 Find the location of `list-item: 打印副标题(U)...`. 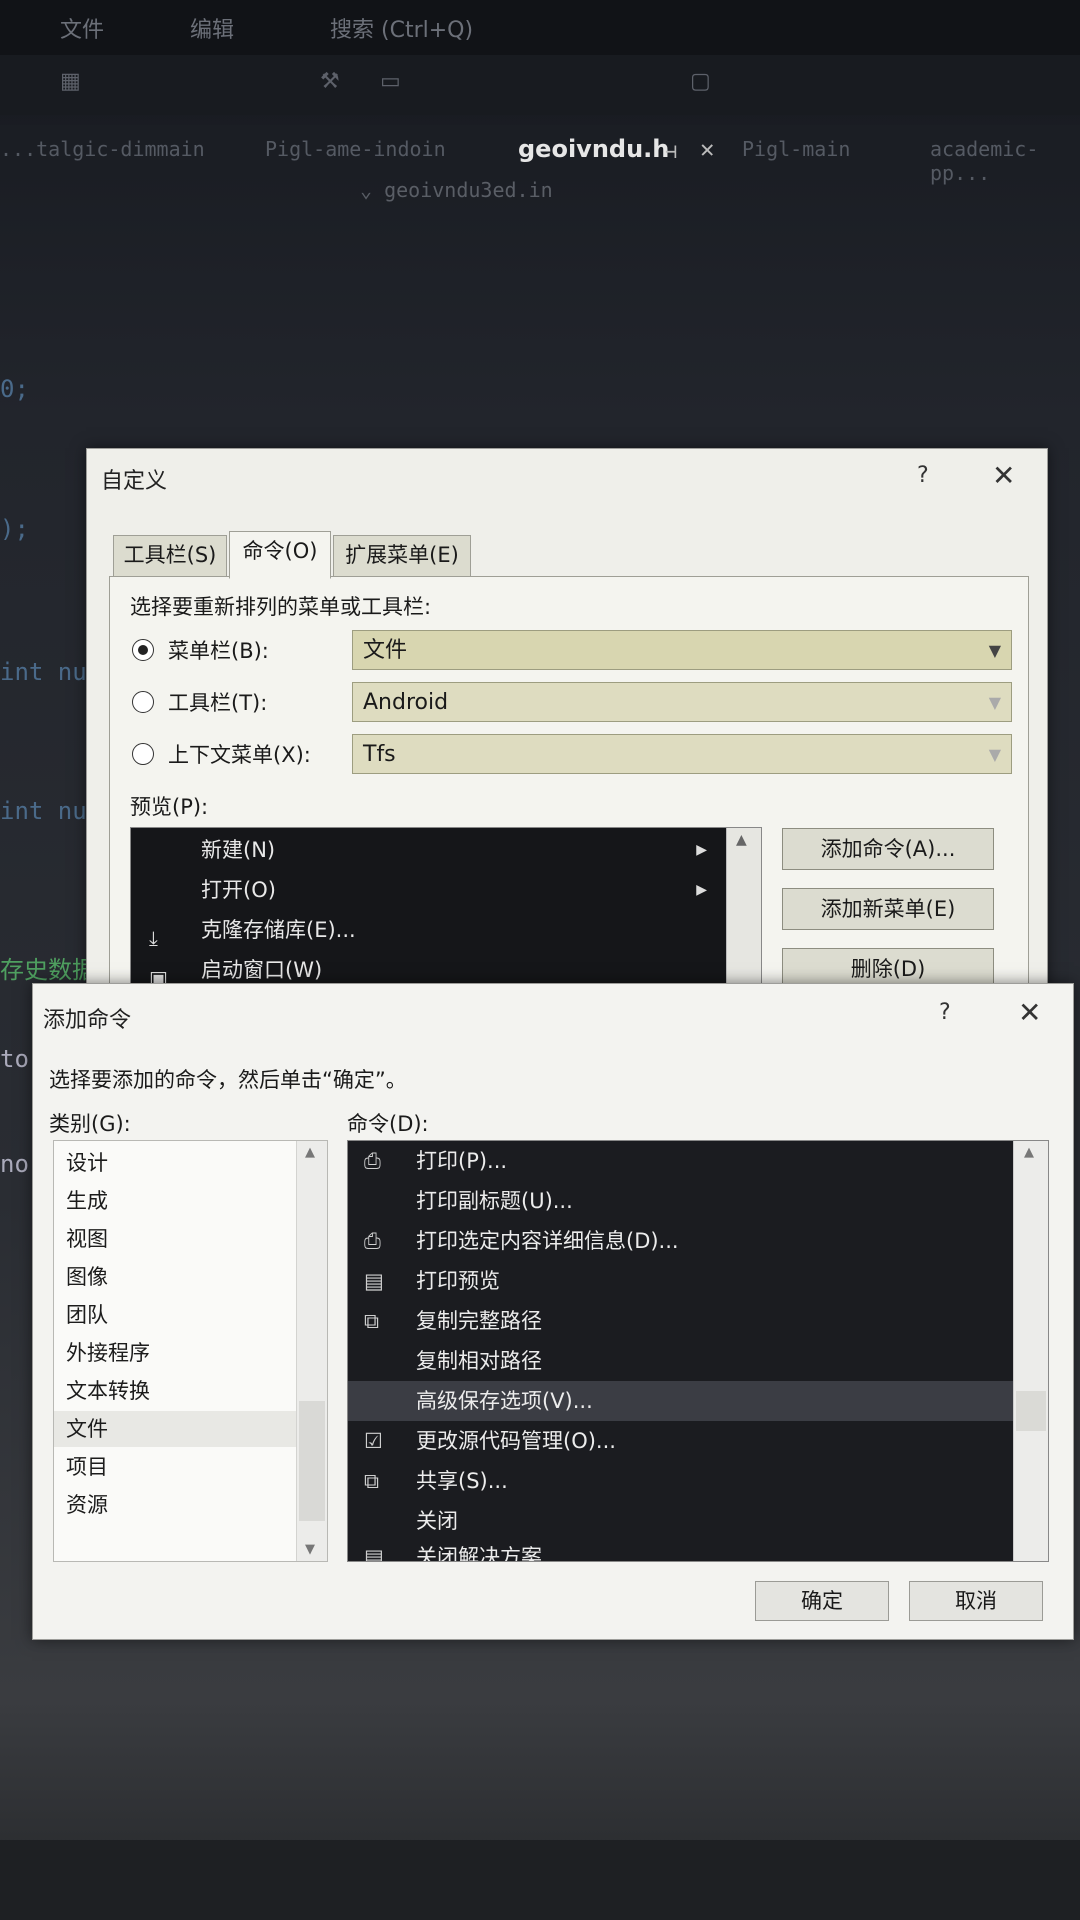

list-item: 打印副标题(U)... is located at coordinates (681, 1201).